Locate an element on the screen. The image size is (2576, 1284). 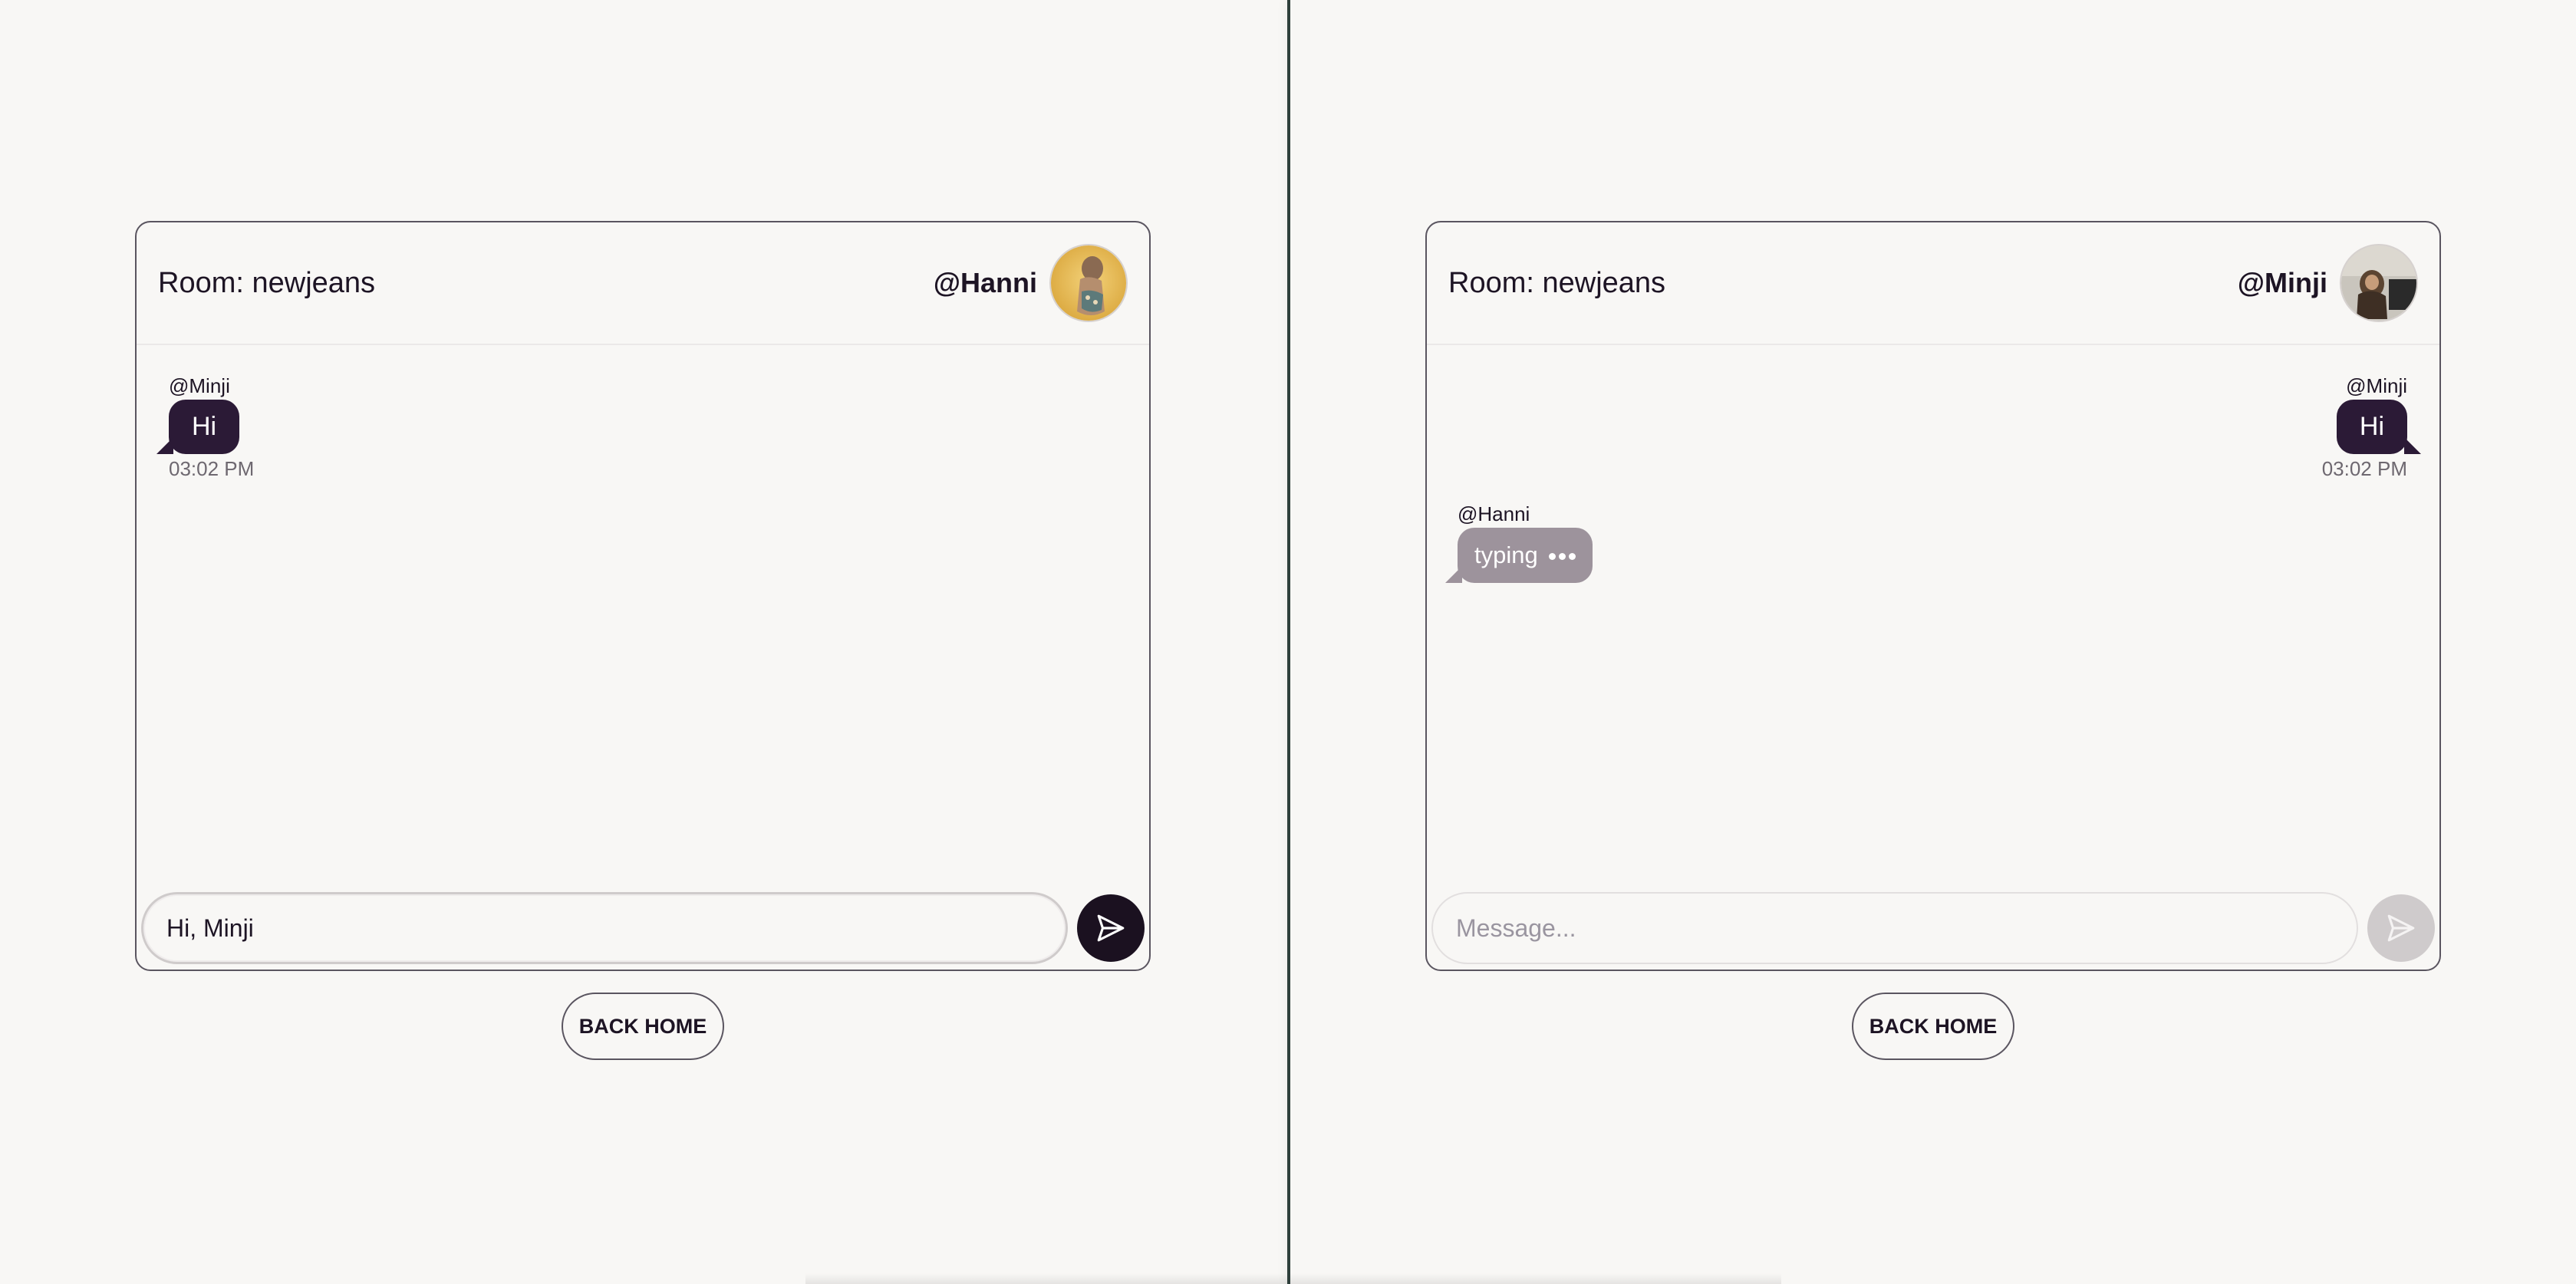
current-user: @Minji is located at coordinates (2328, 283).